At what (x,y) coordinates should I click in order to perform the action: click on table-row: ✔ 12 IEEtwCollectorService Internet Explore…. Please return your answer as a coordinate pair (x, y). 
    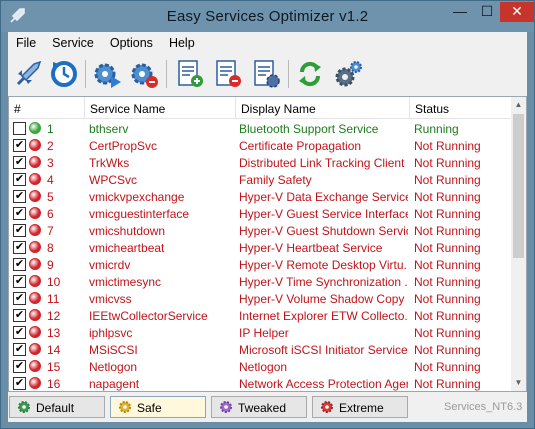
    Looking at the image, I should click on (260, 315).